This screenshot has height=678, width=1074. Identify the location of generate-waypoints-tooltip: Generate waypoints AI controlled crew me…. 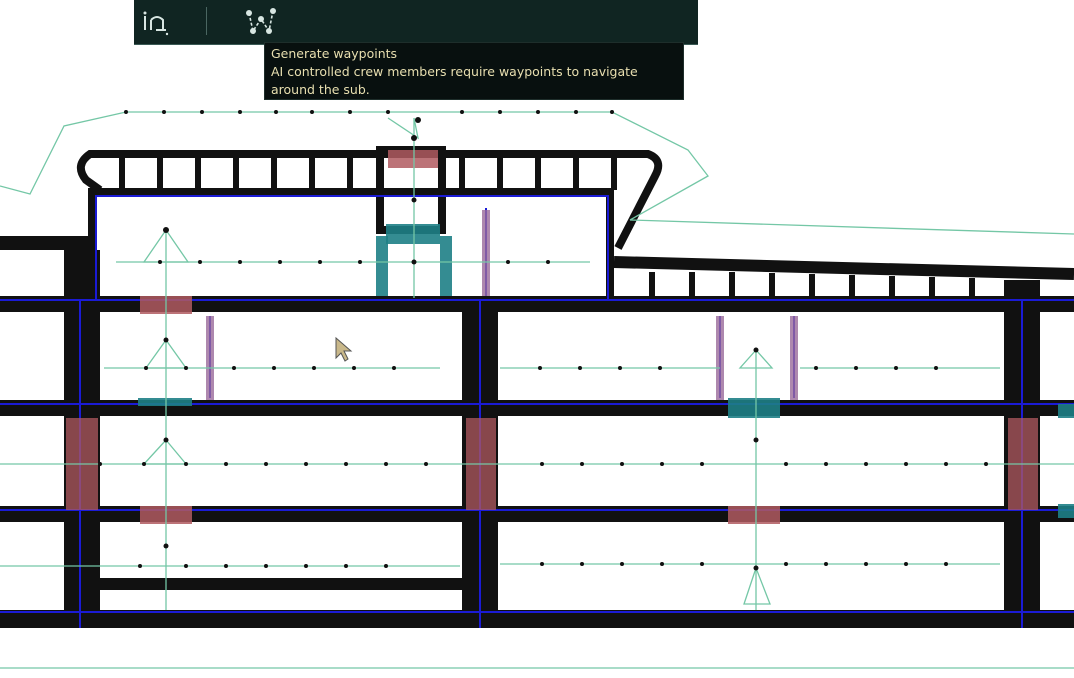
(474, 71).